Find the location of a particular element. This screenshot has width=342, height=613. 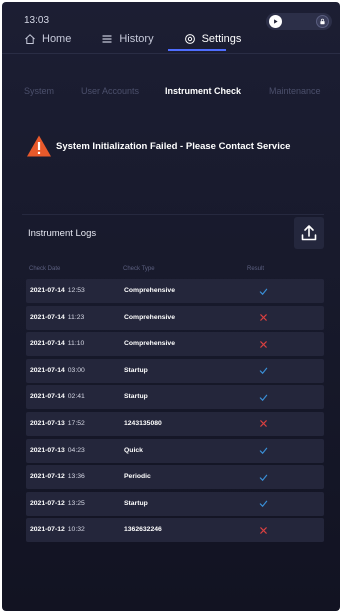

tab-system: System is located at coordinates (39, 91).